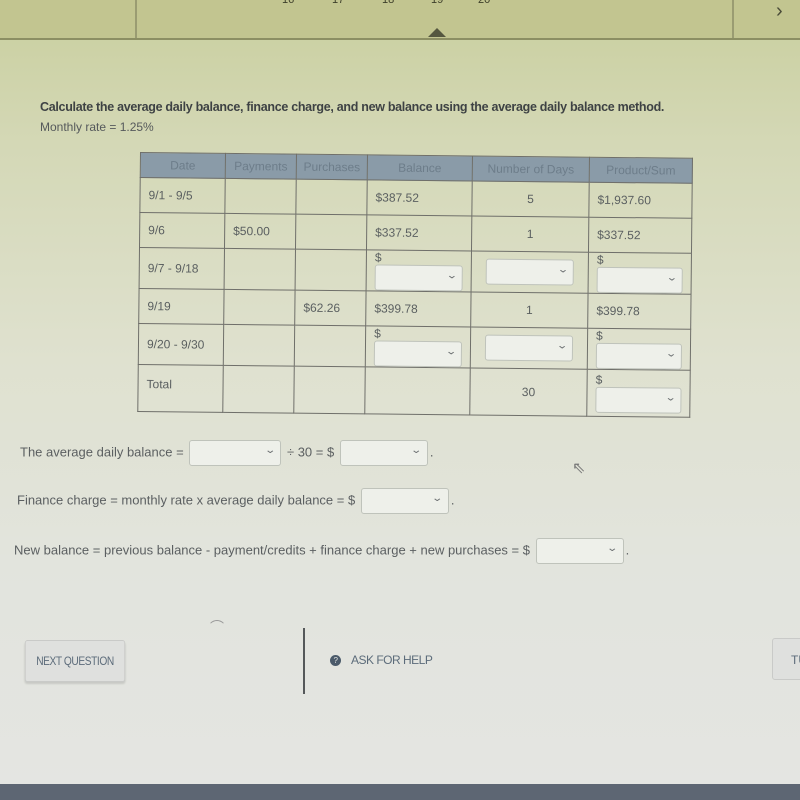  I want to click on cell-product: $399.78, so click(639, 311).